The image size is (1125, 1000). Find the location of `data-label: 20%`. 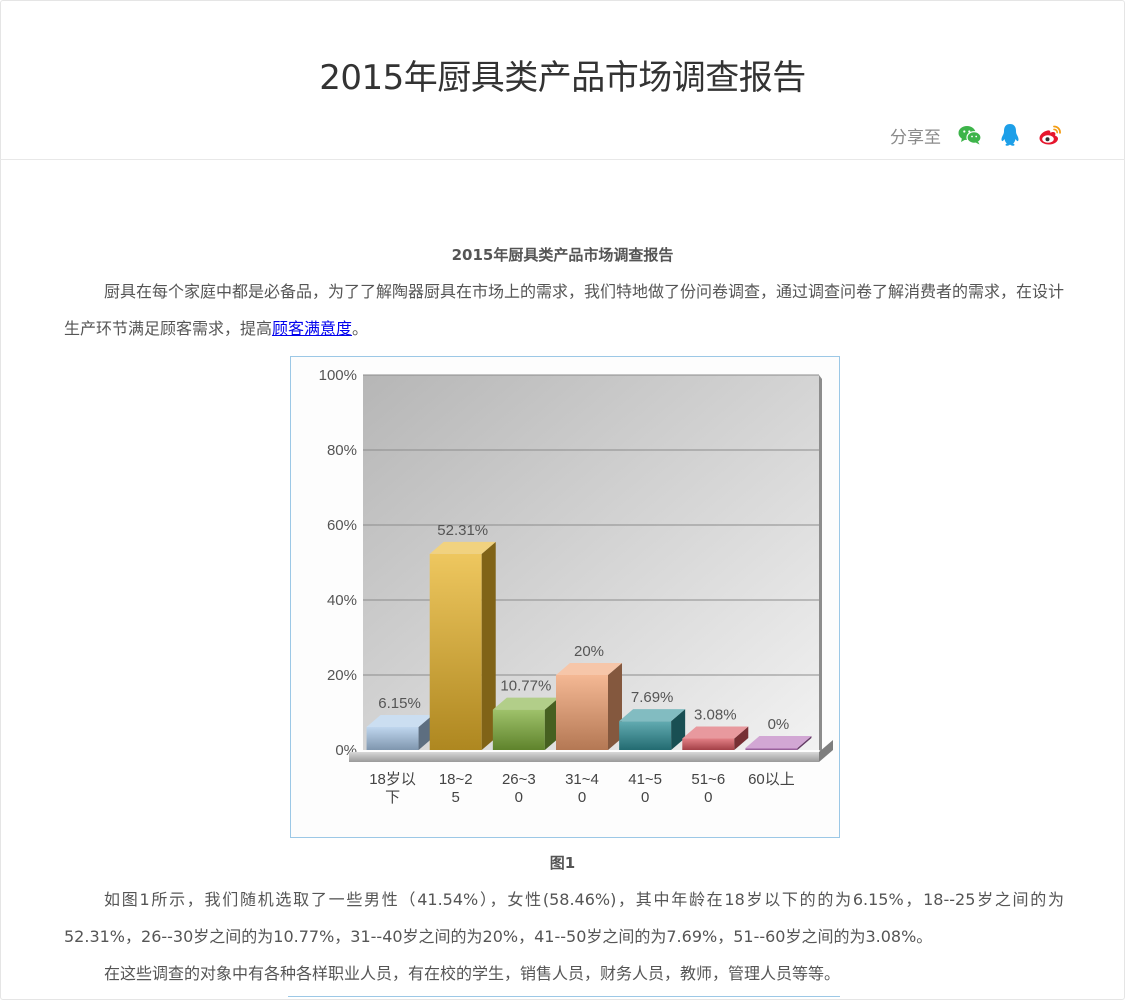

data-label: 20% is located at coordinates (589, 651).